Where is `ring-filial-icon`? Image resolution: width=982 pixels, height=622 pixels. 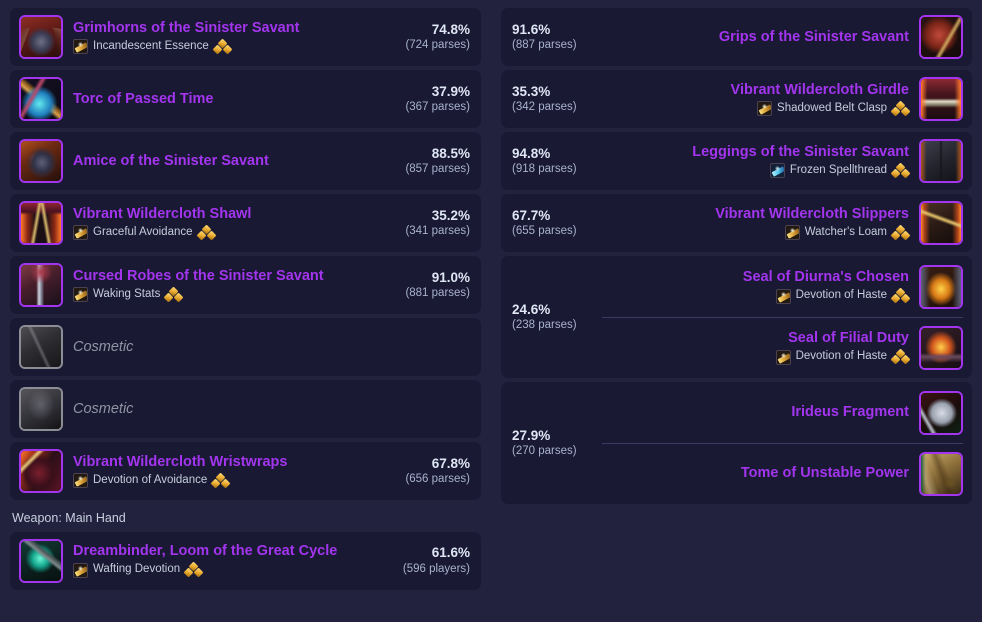
ring-filial-icon is located at coordinates (941, 347).